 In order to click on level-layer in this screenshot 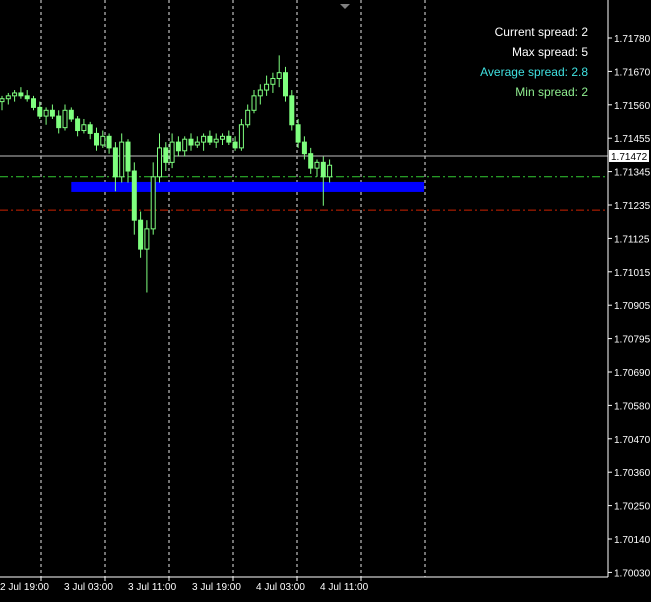, I will do `click(304, 183)`.